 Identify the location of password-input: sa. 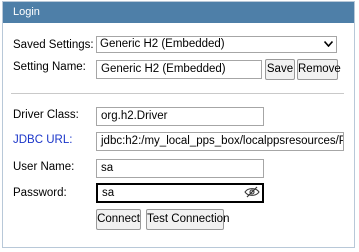
(180, 193).